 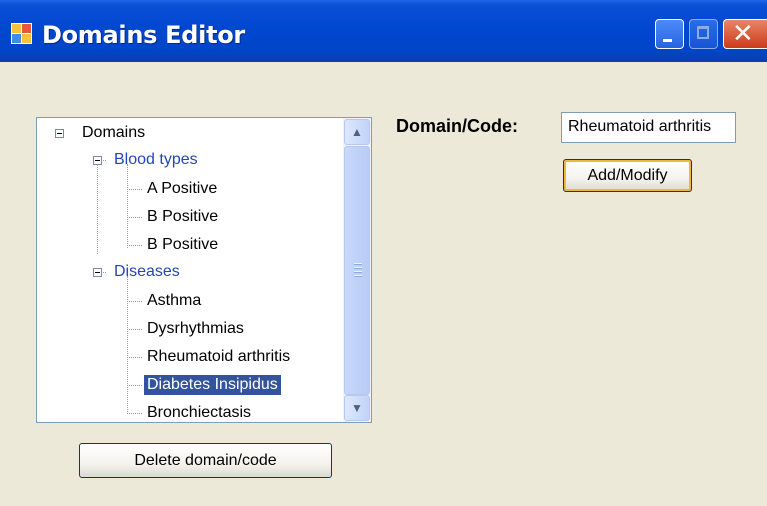 I want to click on maximize-icon, so click(x=703, y=32).